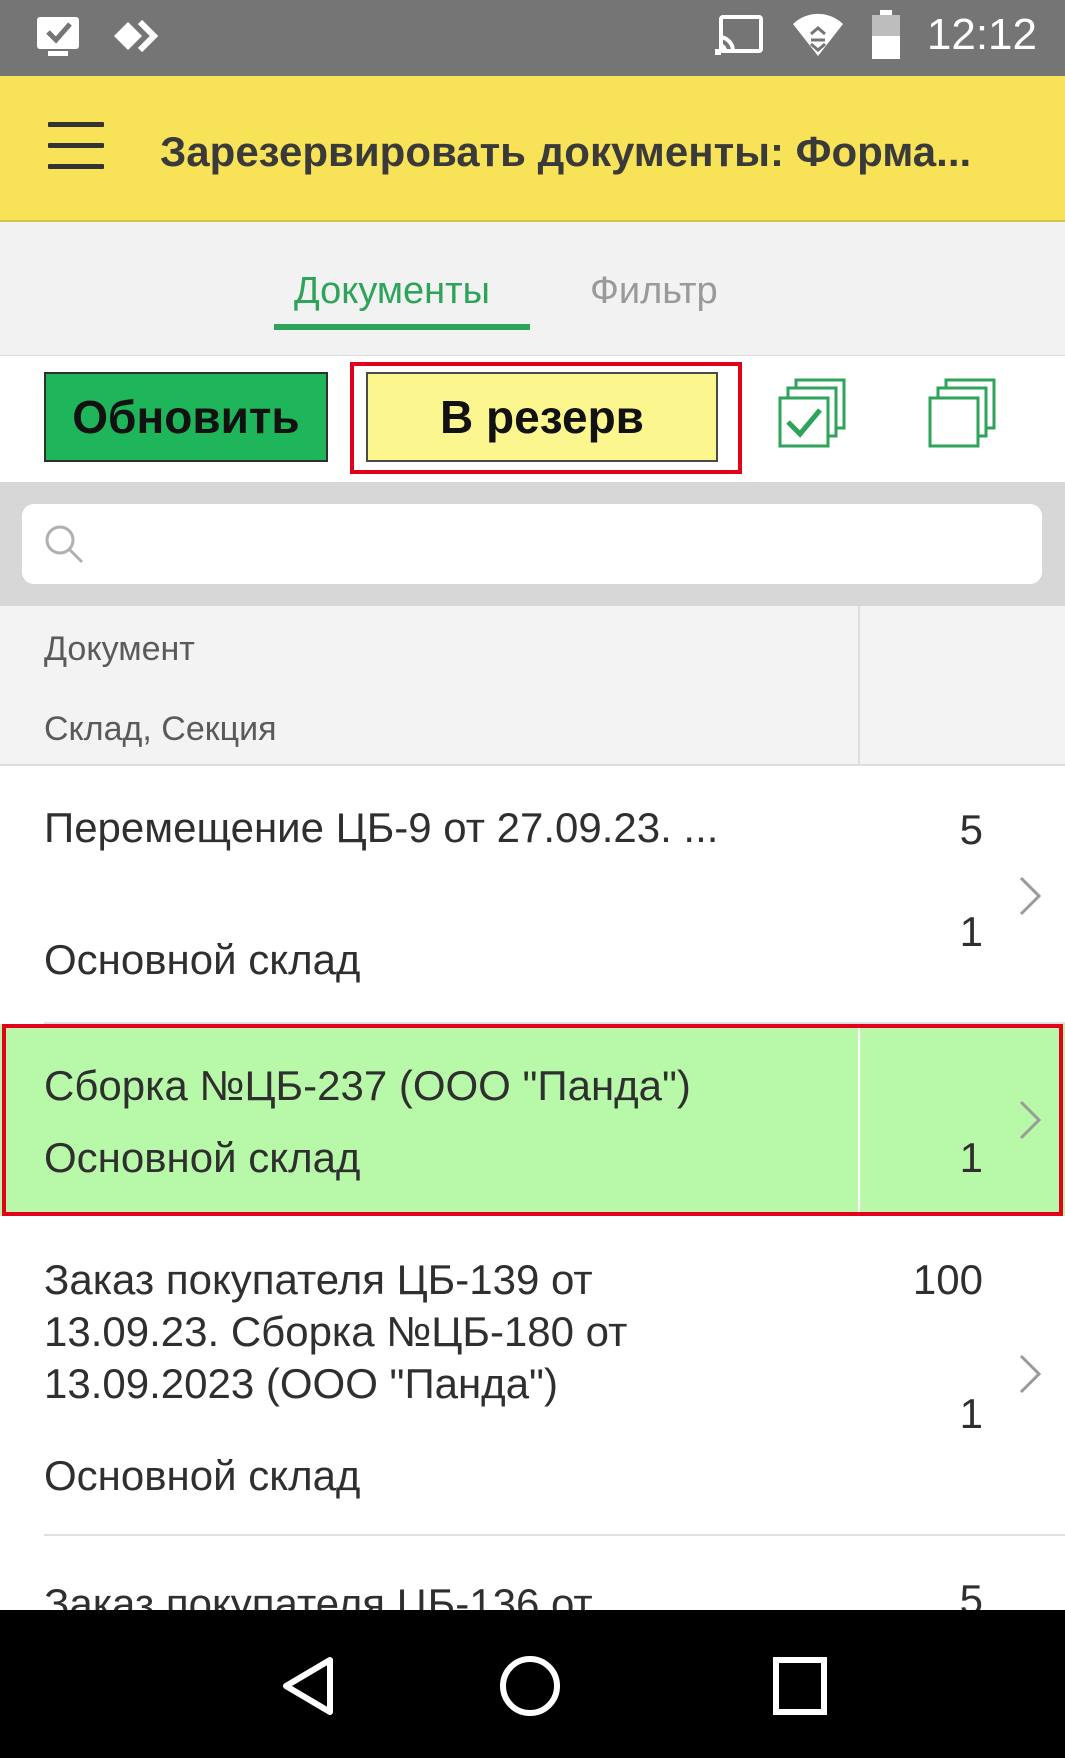 This screenshot has height=1758, width=1065. Describe the element at coordinates (136, 36) in the screenshot. I see `app-diamond-icon` at that location.